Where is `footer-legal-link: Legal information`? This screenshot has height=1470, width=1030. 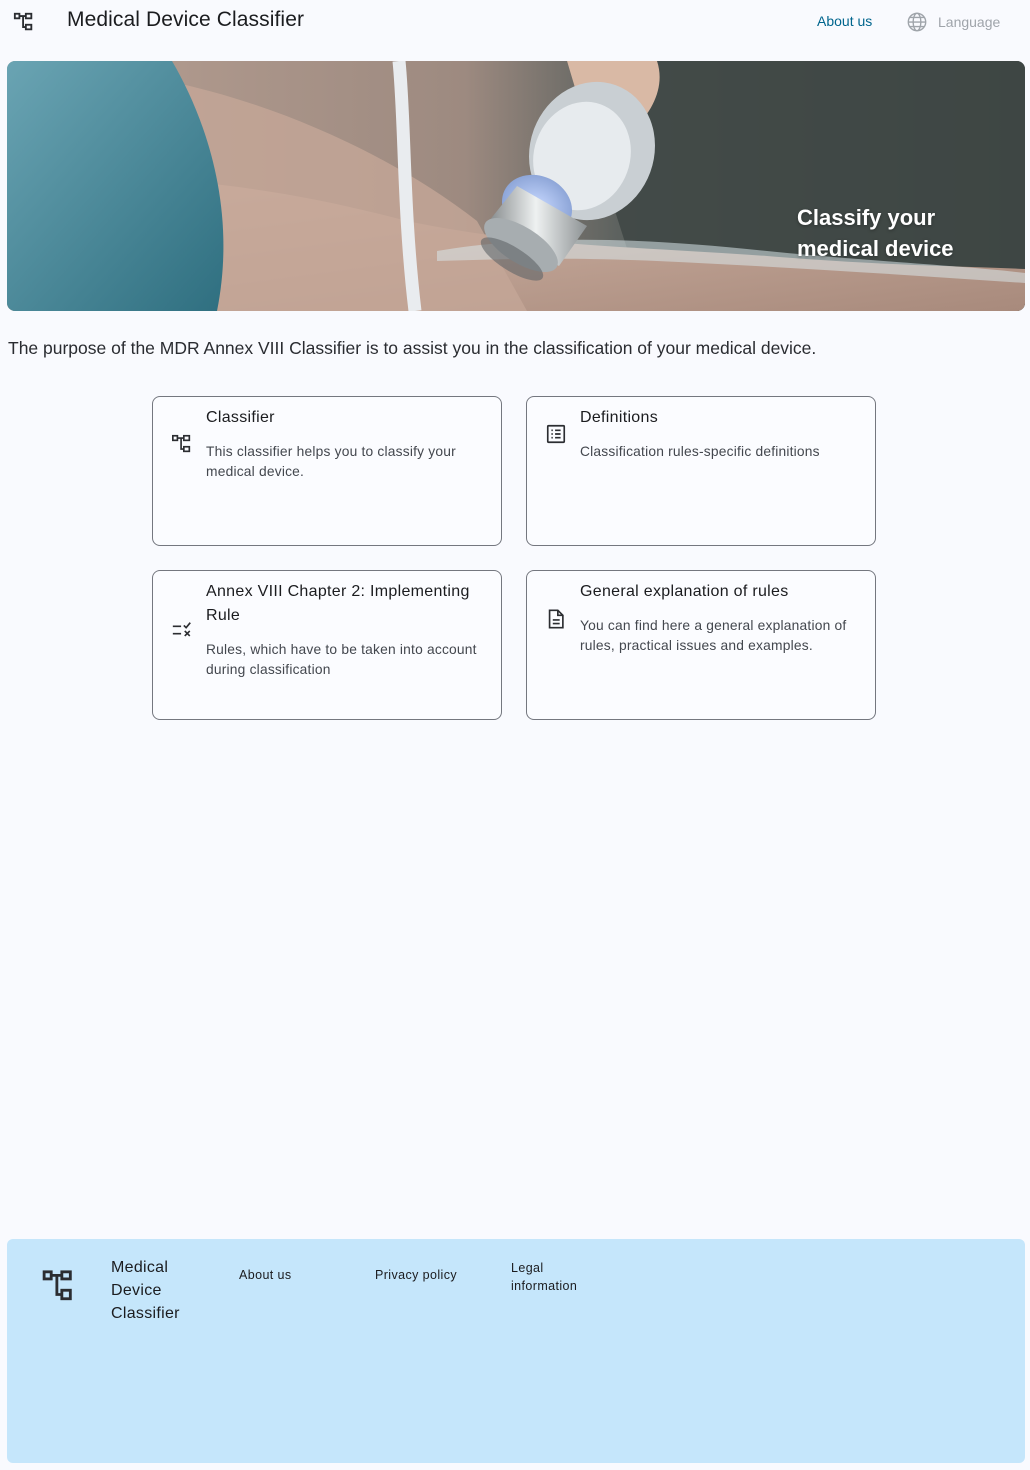 footer-legal-link: Legal information is located at coordinates (546, 1277).